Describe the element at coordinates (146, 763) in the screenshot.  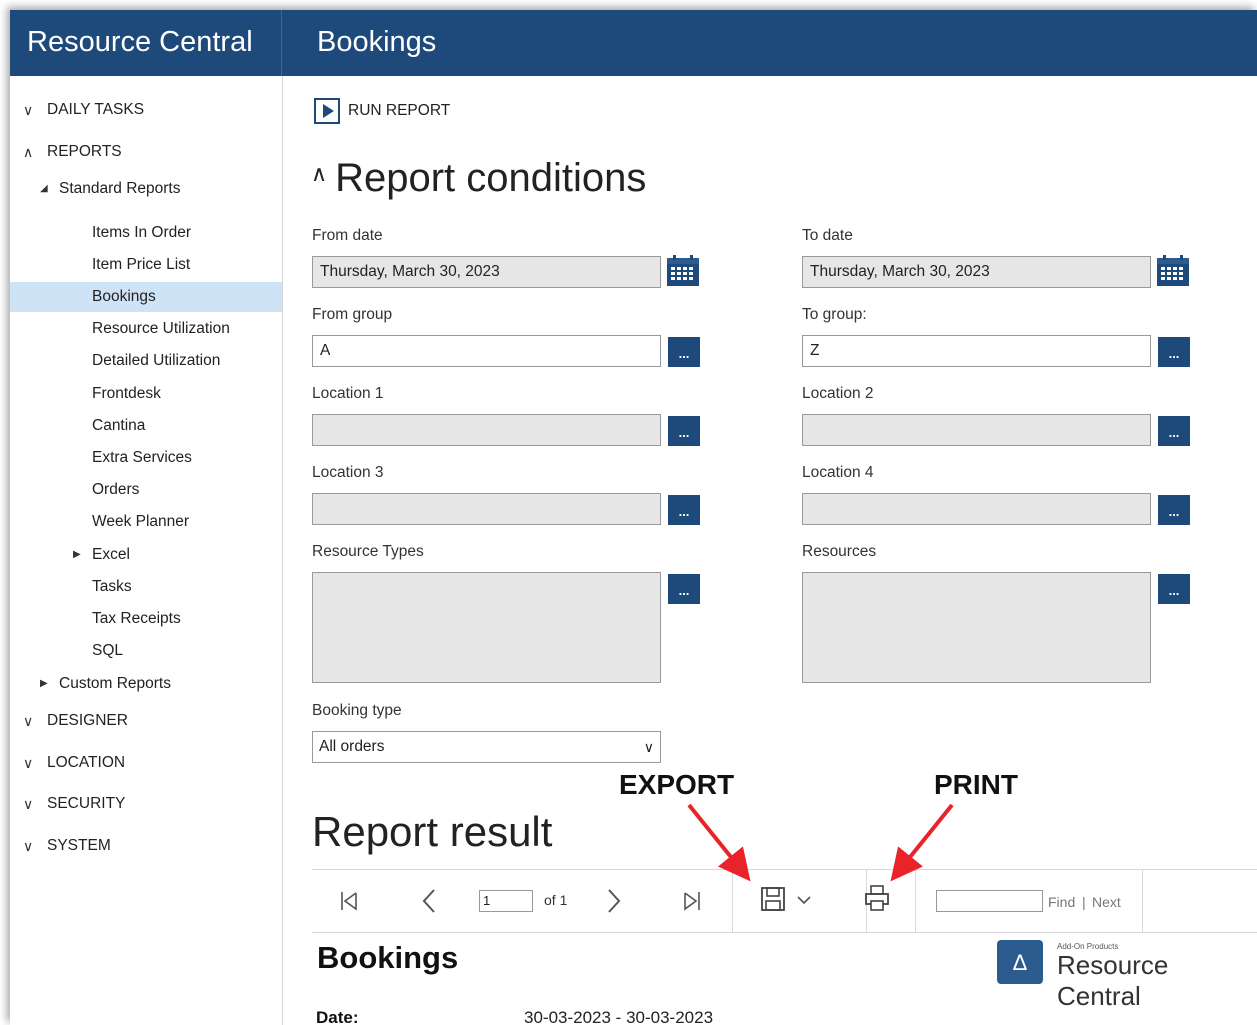
I see `nav-location: ∨ LOCATION` at that location.